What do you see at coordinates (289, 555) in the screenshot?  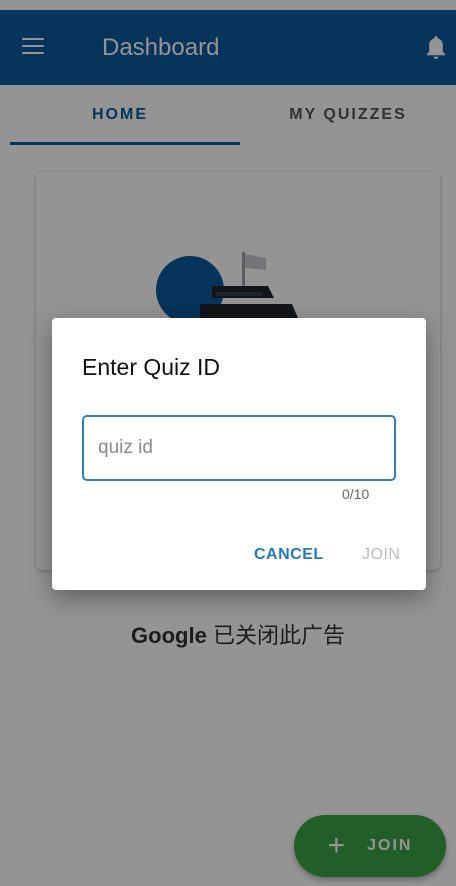 I see `cancel-button: CANCEL` at bounding box center [289, 555].